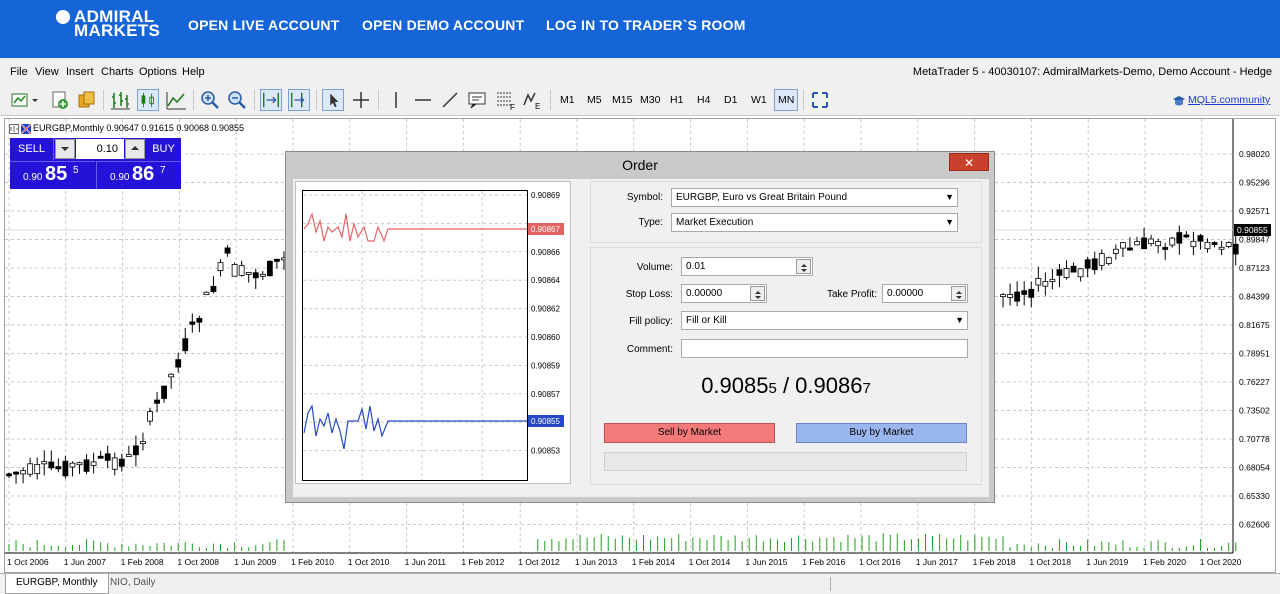 Image resolution: width=1280 pixels, height=594 pixels. Describe the element at coordinates (101, 23) in the screenshot. I see `admiral-markets-logo: ADMIRAL MARKETS` at that location.